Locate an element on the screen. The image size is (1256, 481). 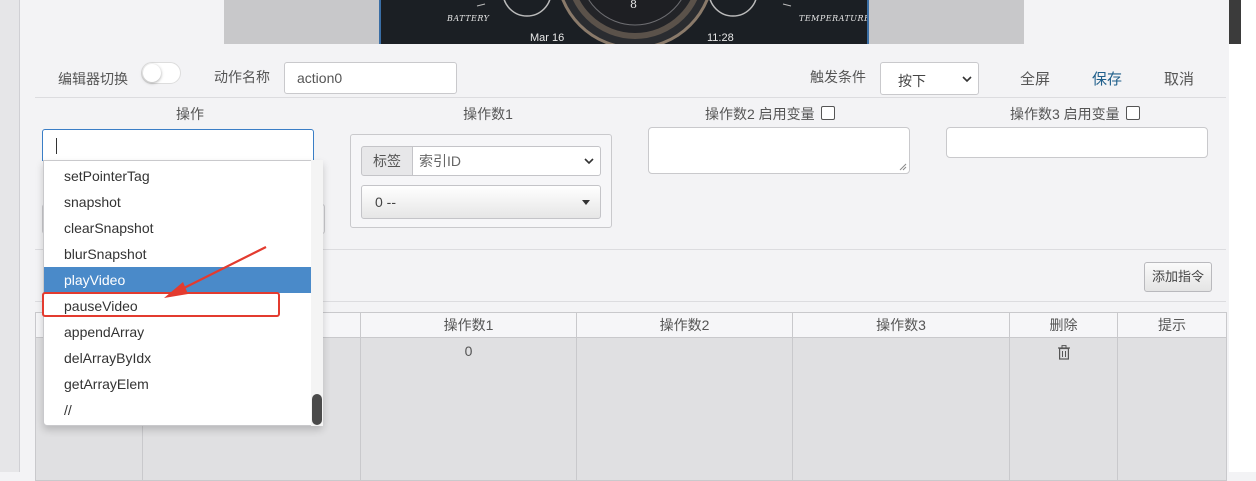
editor-toggle-label: 编辑器切换 is located at coordinates (93, 79).